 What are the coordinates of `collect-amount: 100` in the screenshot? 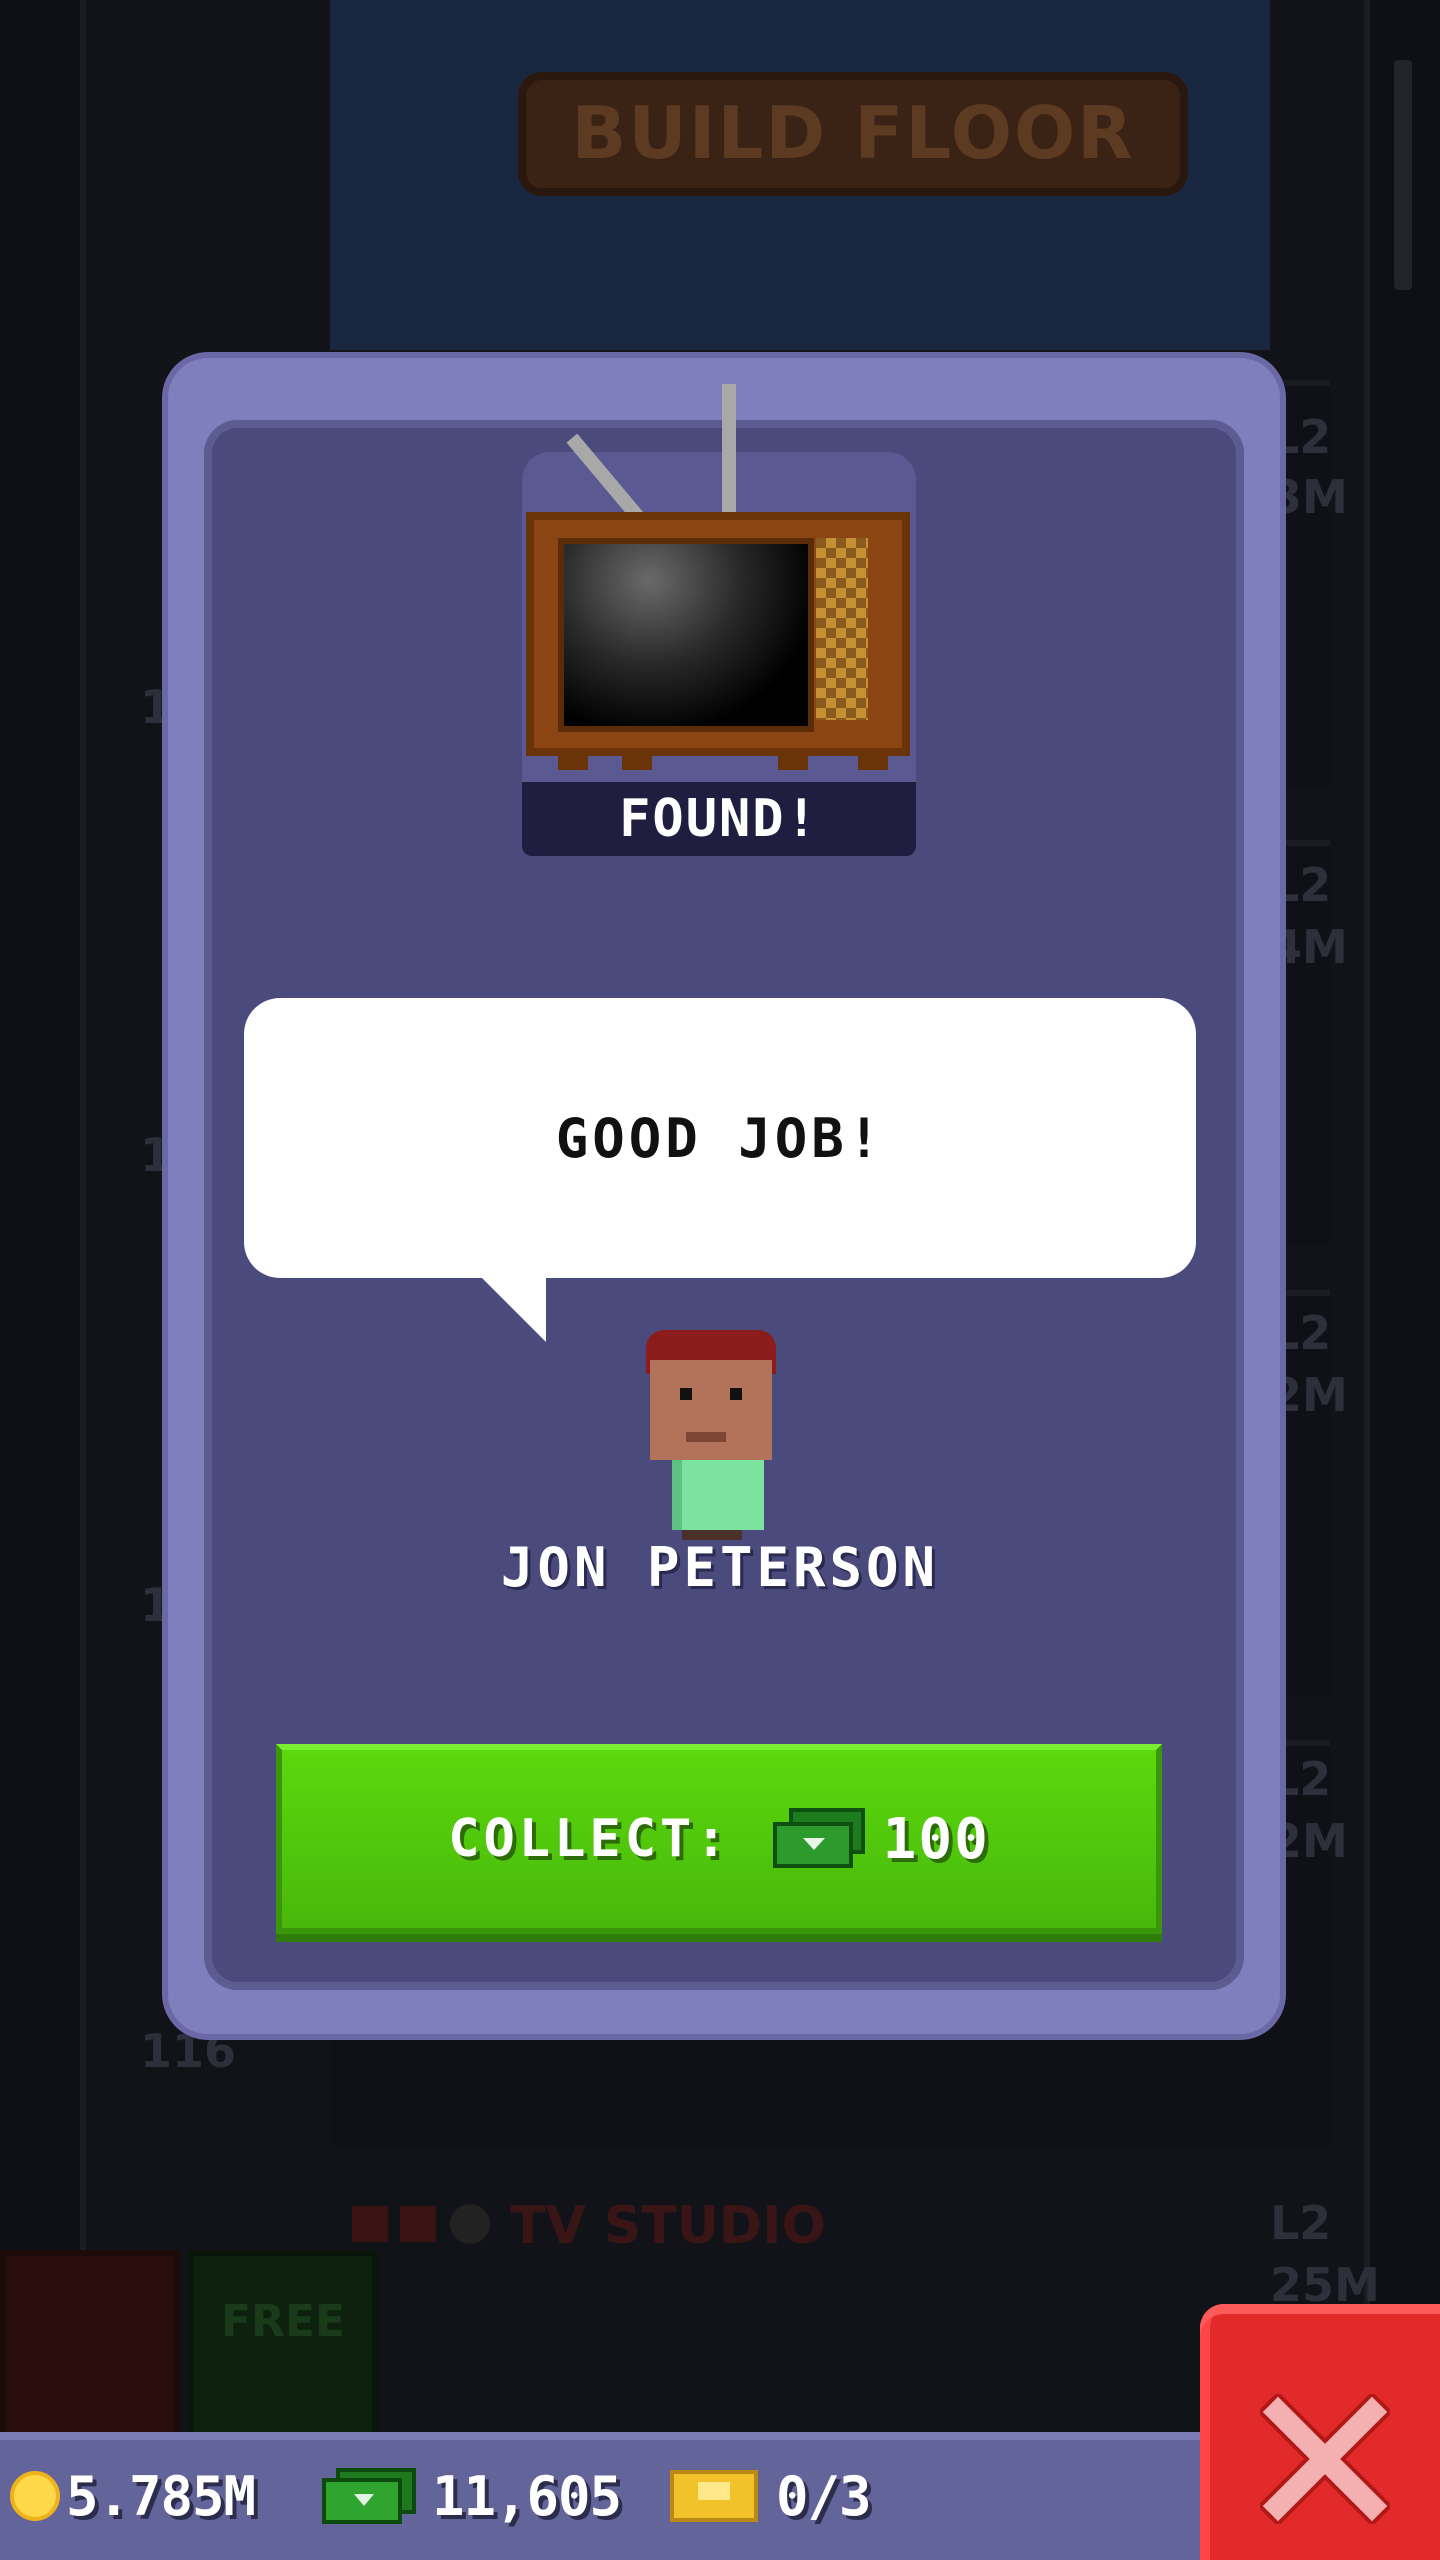 It's located at (936, 1839).